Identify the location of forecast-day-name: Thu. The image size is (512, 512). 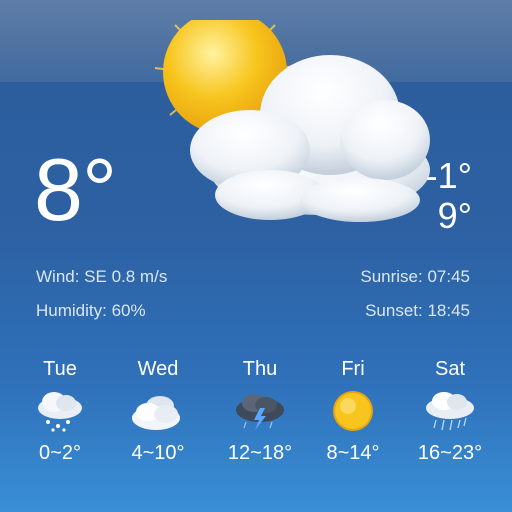
(260, 369).